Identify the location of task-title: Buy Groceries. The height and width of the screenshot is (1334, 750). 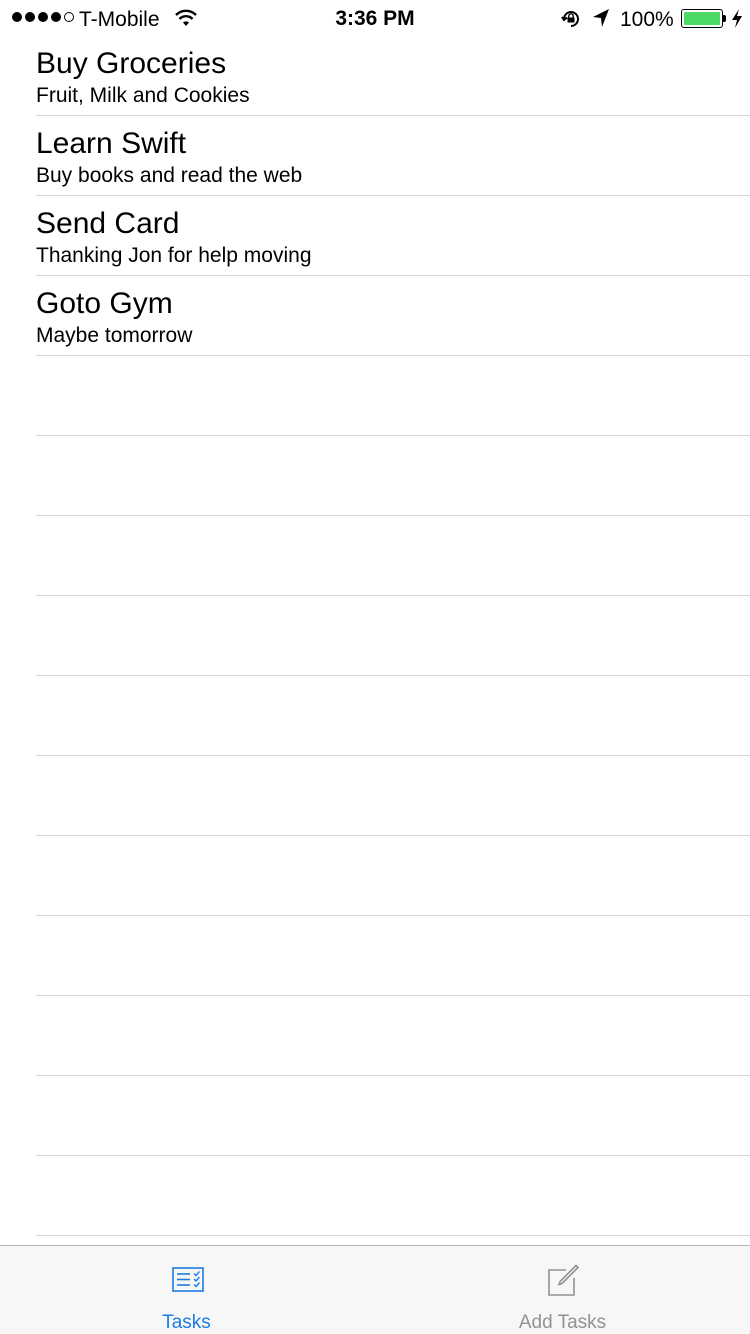
(131, 63).